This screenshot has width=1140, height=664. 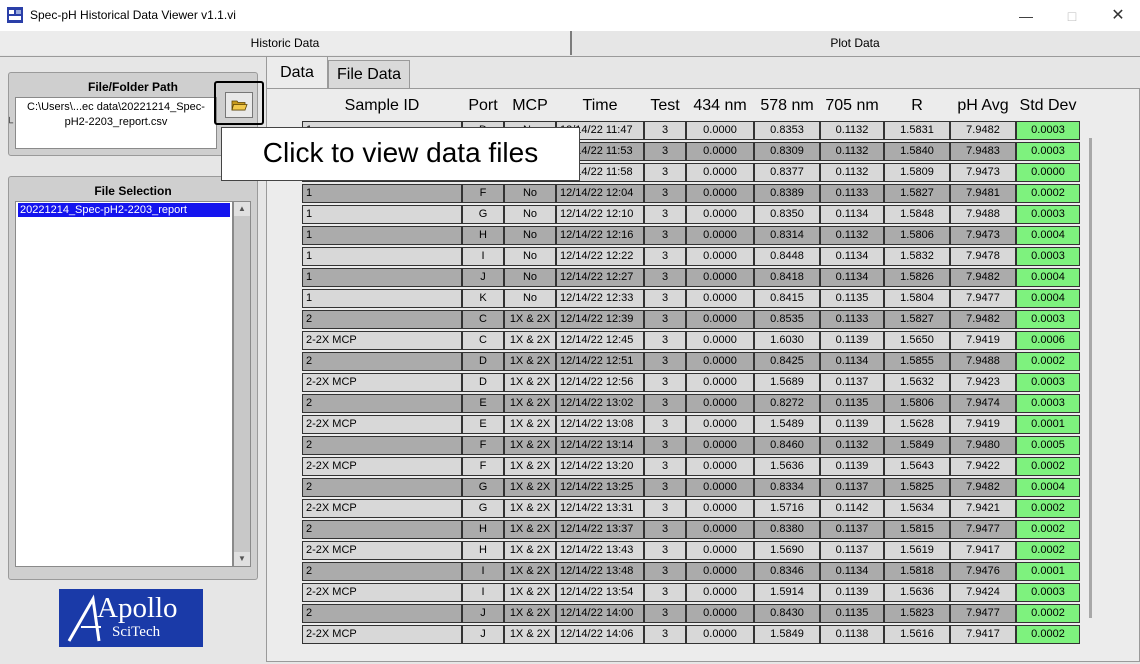 I want to click on file-list-item-selected: 20221214_Spec-pH2-2203_report, so click(x=124, y=210).